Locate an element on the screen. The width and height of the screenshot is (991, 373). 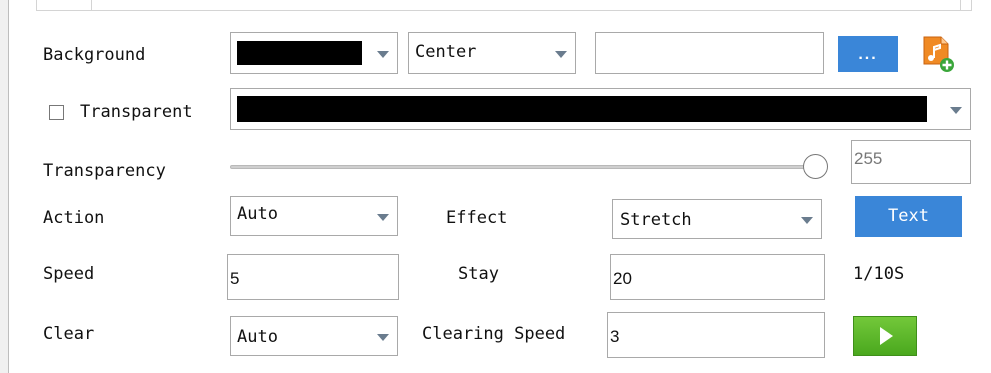
transparency-value-input: 255 is located at coordinates (911, 162).